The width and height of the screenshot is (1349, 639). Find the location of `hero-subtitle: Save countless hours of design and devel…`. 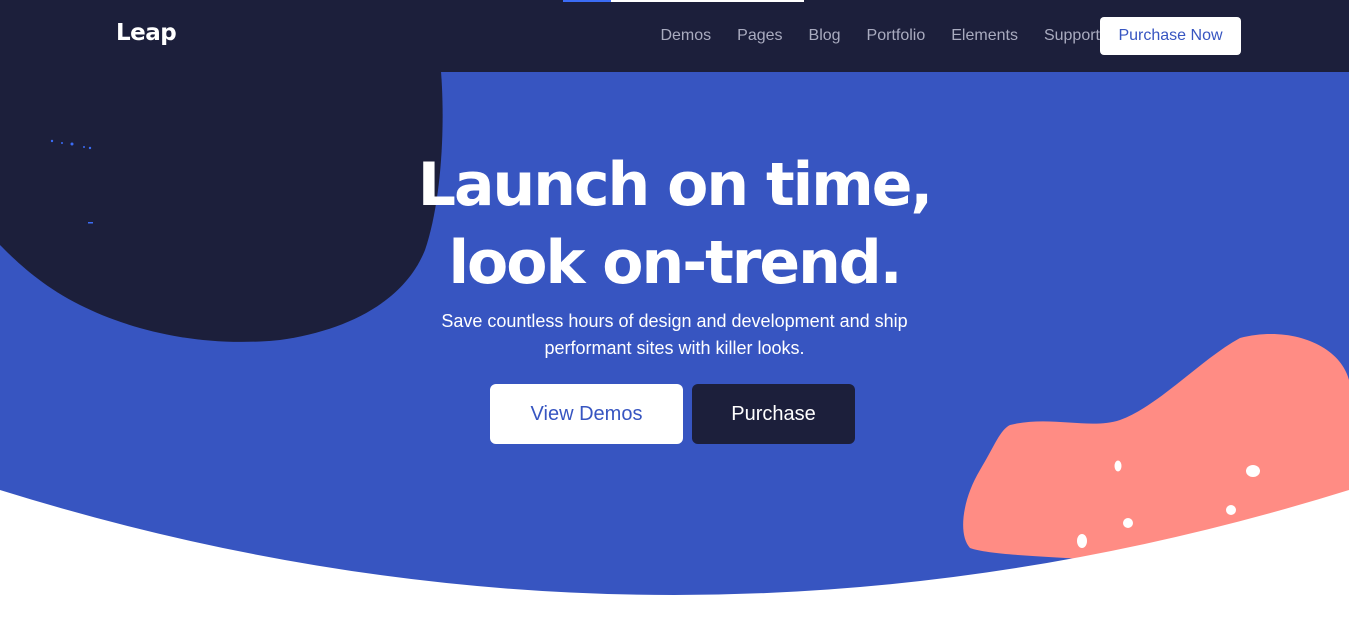

hero-subtitle: Save countless hours of design and devel… is located at coordinates (674, 335).